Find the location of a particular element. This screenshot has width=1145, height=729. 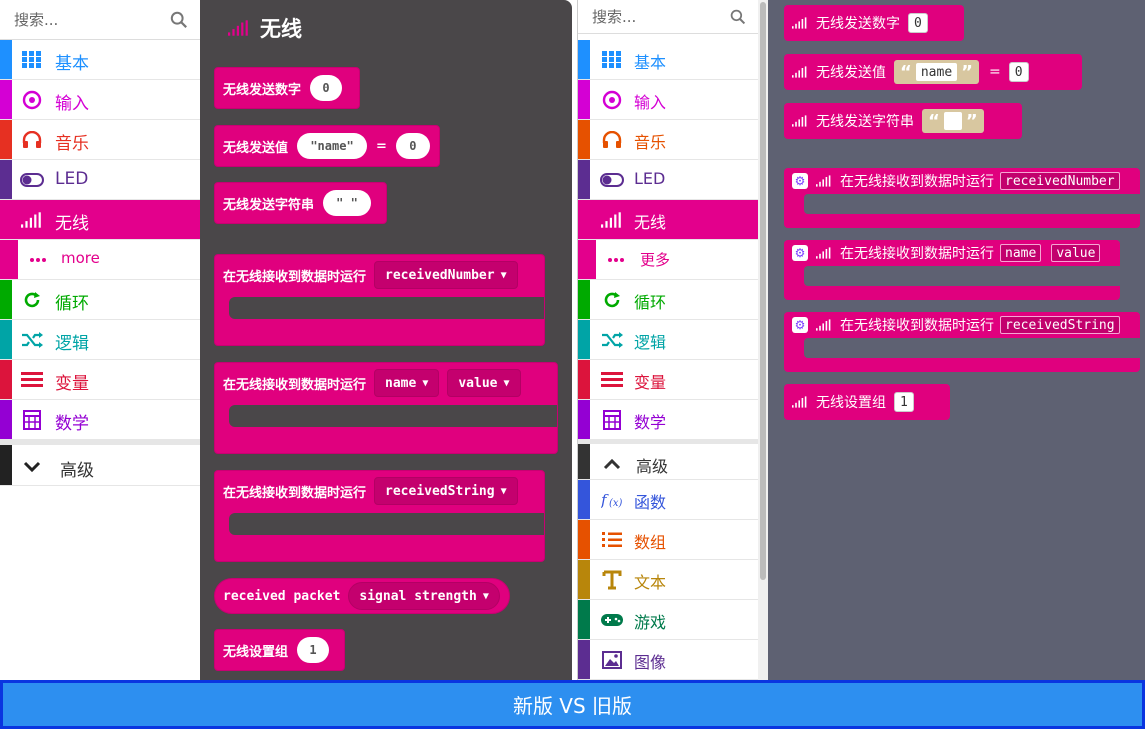

new-category-1: 输入 is located at coordinates (100, 100).